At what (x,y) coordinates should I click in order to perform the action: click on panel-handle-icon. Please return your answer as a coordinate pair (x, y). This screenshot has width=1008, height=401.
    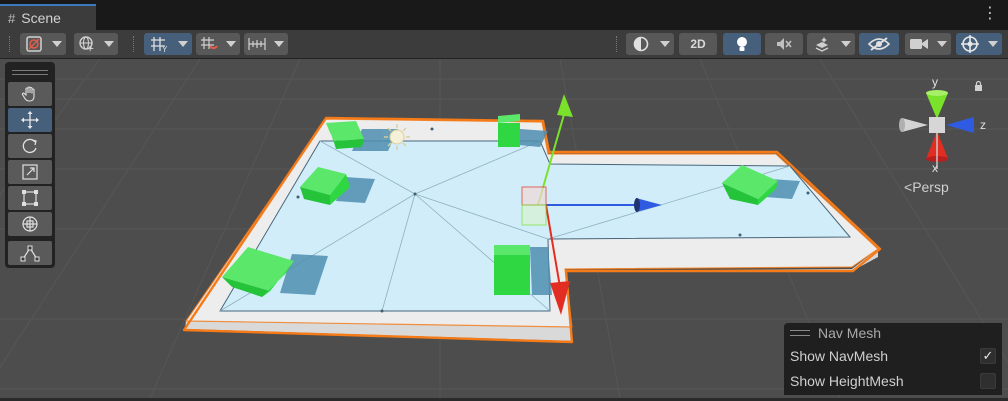
    Looking at the image, I should click on (800, 333).